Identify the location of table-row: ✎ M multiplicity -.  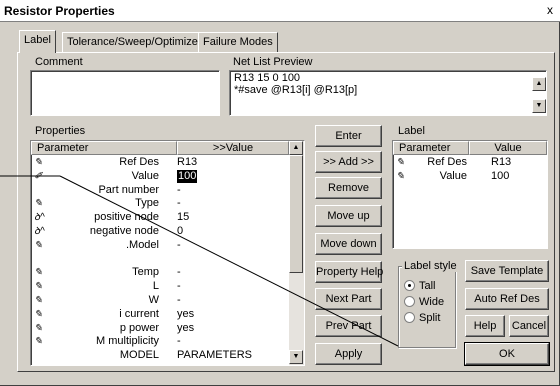
(160, 341).